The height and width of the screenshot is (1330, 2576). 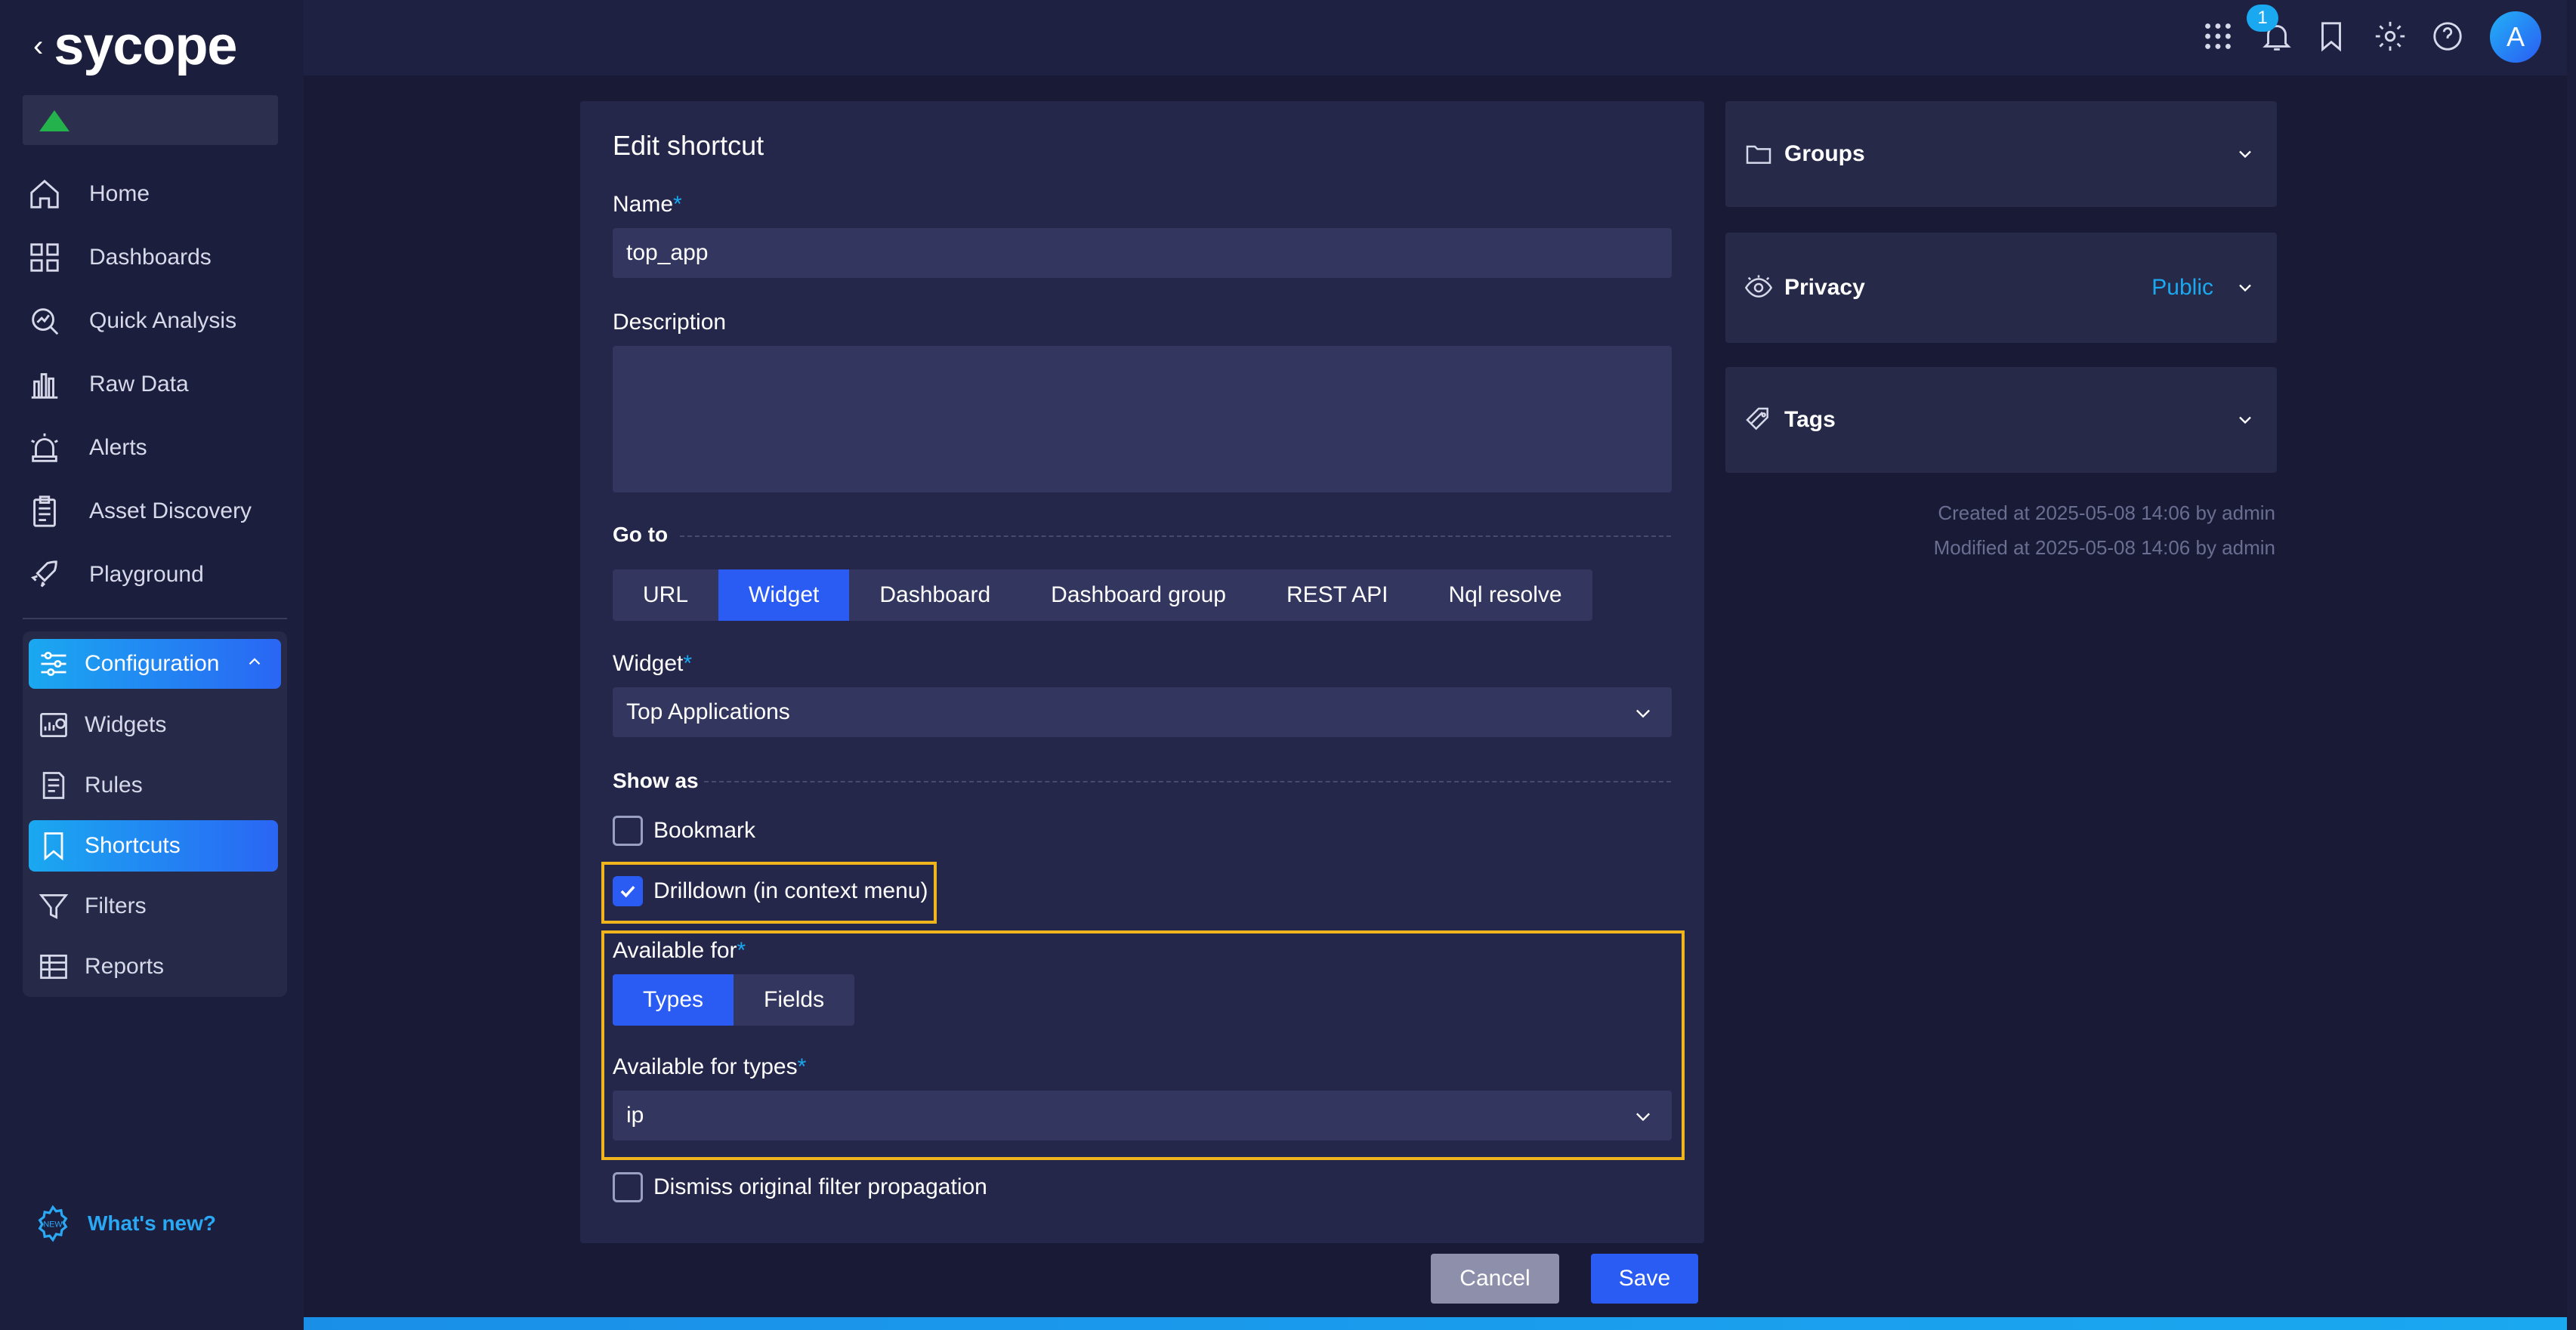 What do you see at coordinates (1175, 536) in the screenshot?
I see `goto-divider` at bounding box center [1175, 536].